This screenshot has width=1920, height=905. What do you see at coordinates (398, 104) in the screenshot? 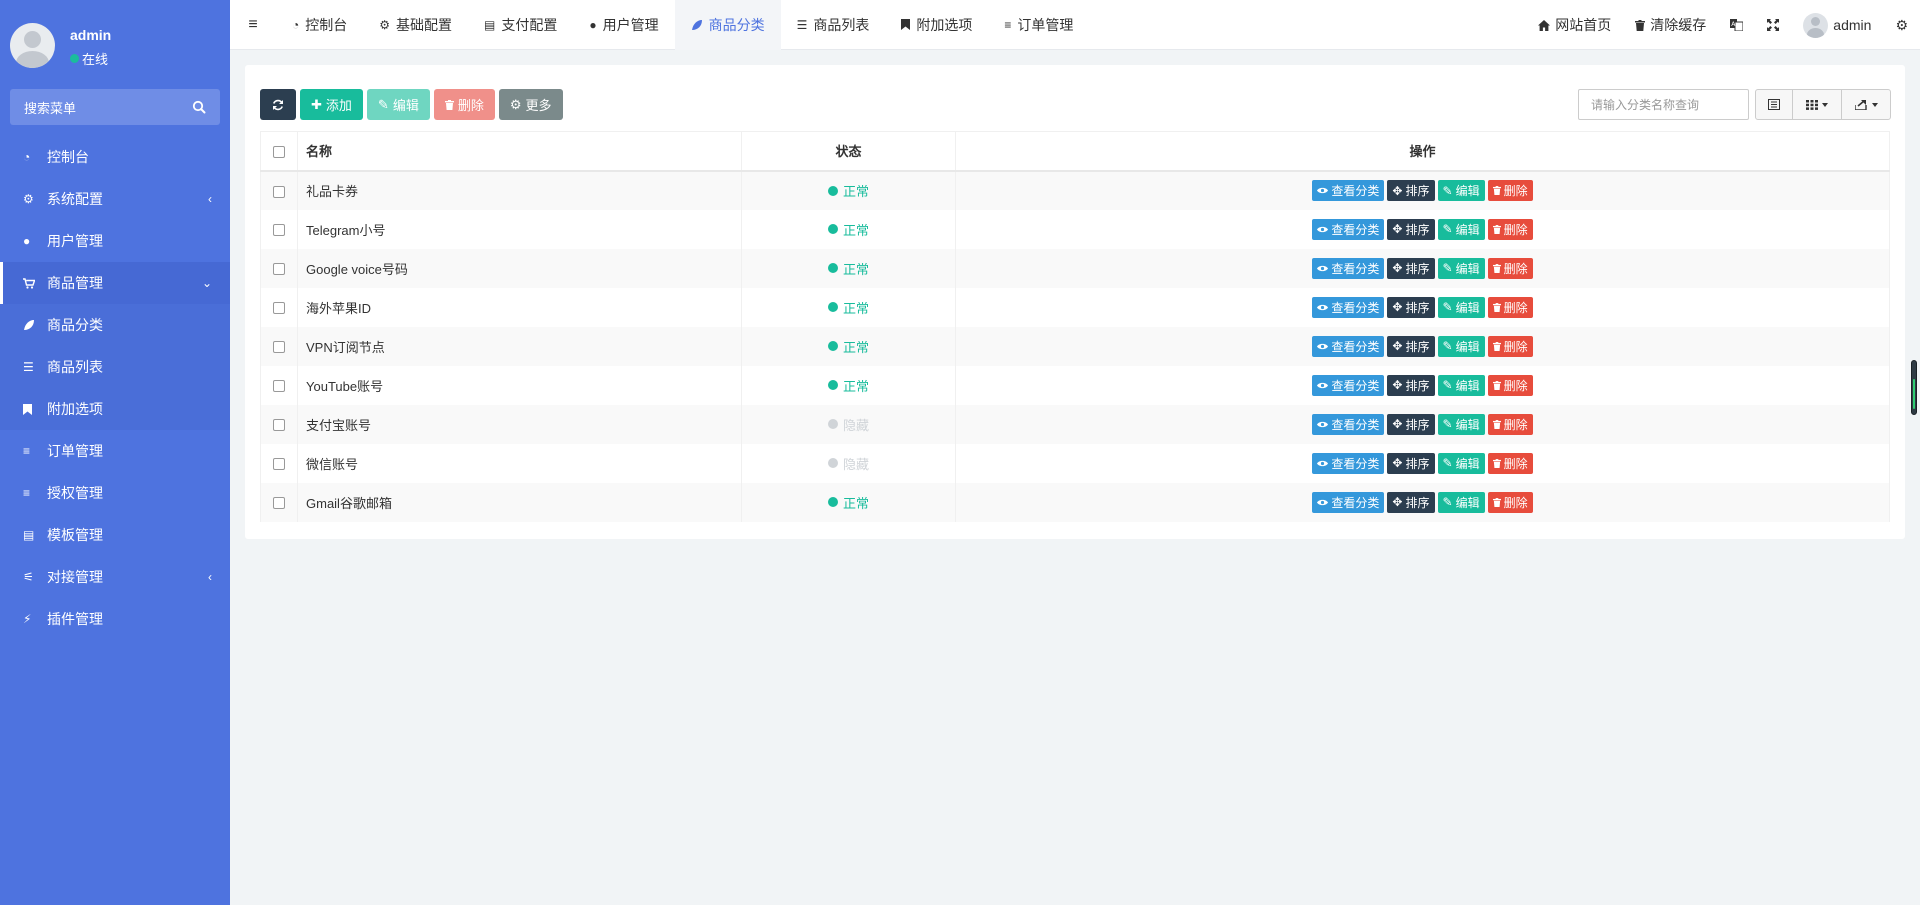
I see `edit-button: ✎ 编辑` at bounding box center [398, 104].